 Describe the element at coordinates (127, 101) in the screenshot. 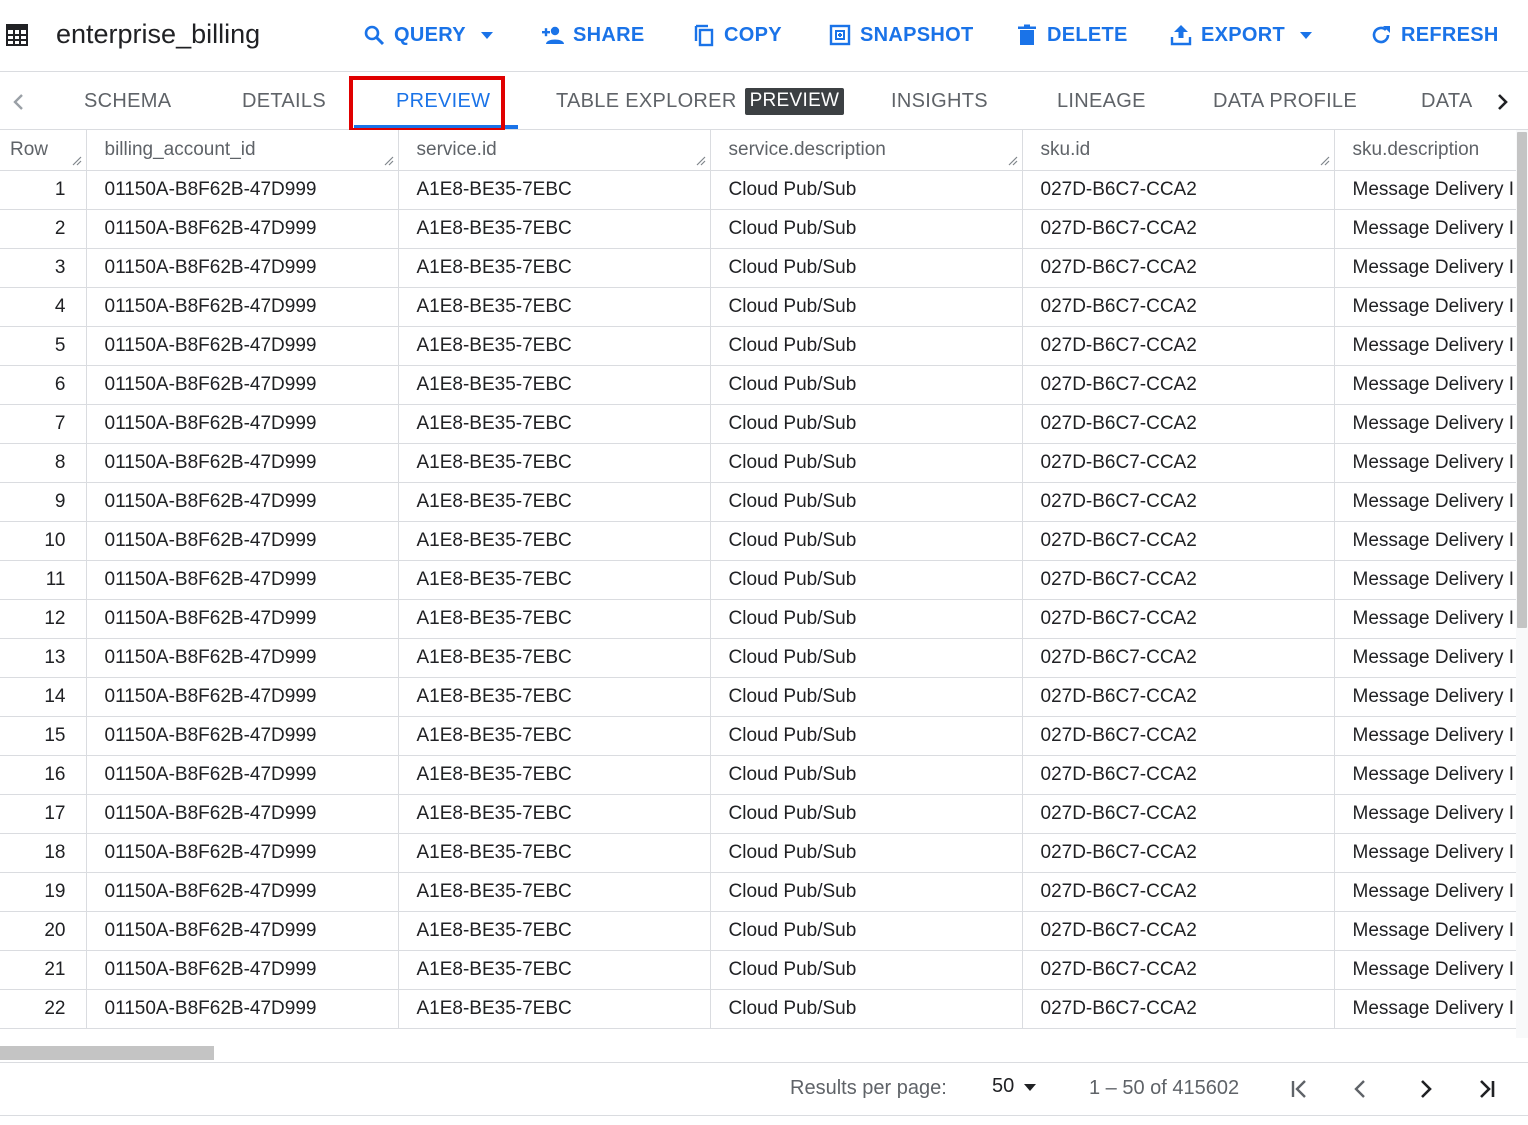

I see `tab-schema: SCHEMA` at that location.